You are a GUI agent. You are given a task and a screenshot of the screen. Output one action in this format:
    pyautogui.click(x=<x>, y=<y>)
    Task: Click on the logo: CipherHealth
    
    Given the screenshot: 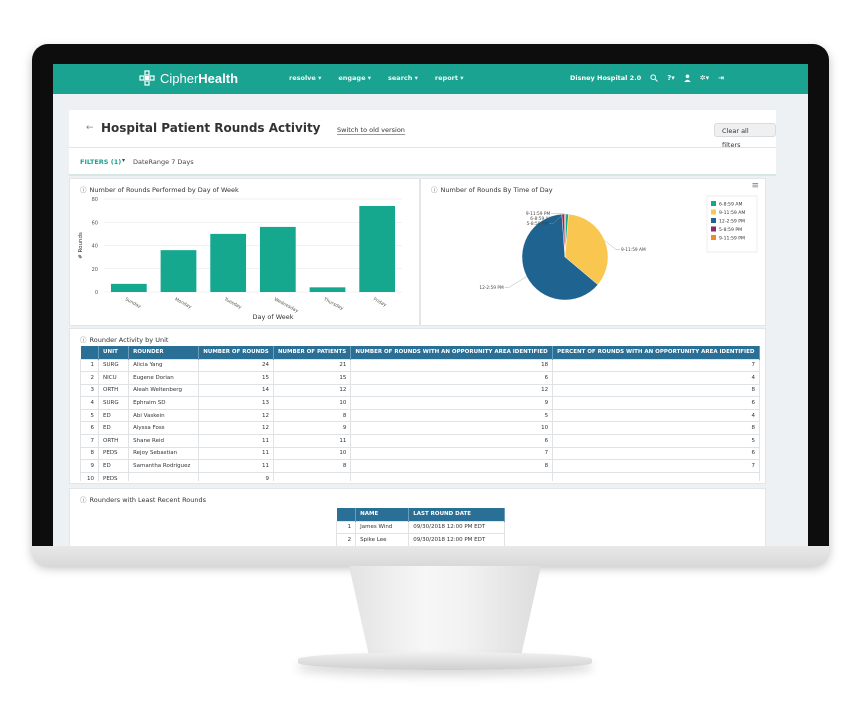 What is the action you would take?
    pyautogui.click(x=188, y=78)
    